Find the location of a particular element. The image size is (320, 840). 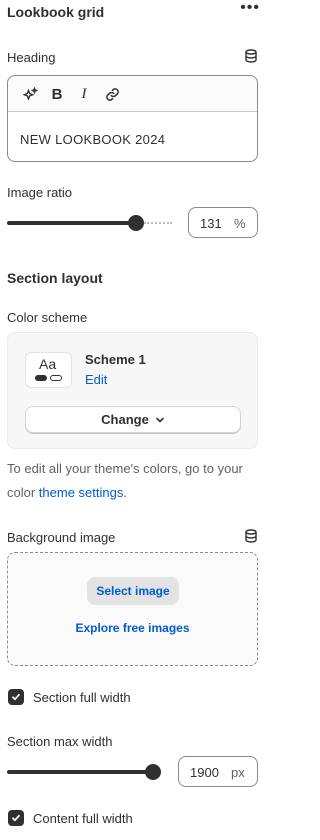

content-full-width-label: Content full width is located at coordinates (83, 818).